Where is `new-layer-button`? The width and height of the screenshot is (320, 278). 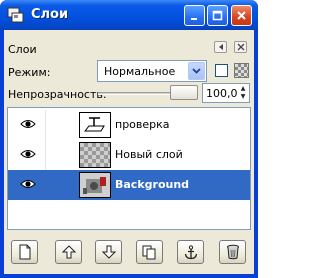 new-layer-button is located at coordinates (24, 252).